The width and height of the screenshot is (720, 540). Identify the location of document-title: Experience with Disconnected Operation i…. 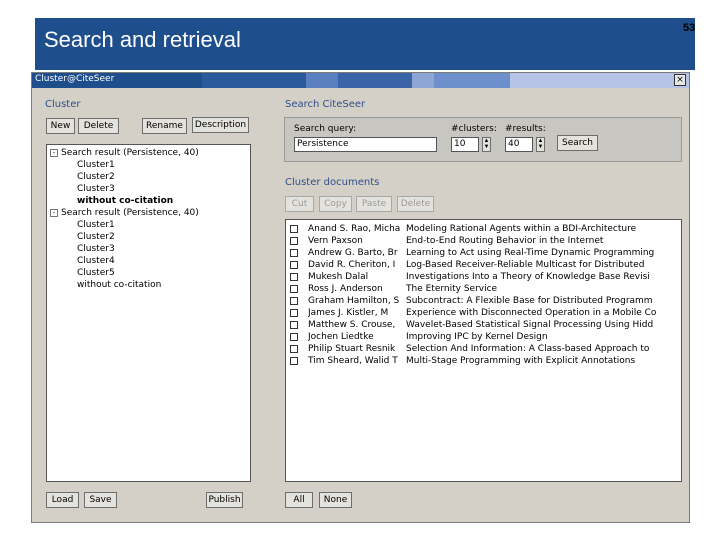
(531, 313).